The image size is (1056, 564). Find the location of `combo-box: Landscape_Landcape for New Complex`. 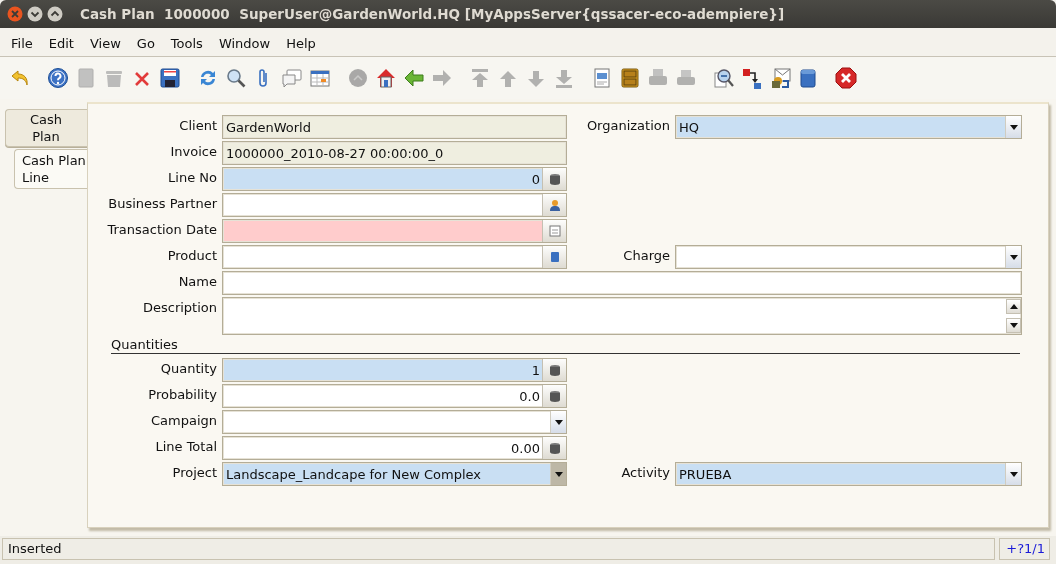

combo-box: Landscape_Landcape for New Complex is located at coordinates (394, 474).